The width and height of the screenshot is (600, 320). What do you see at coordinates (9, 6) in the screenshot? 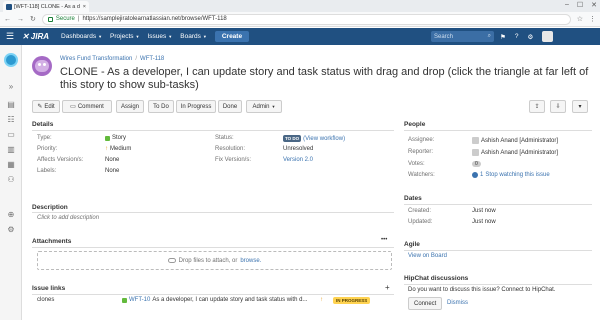
I see `favicon-icon` at bounding box center [9, 6].